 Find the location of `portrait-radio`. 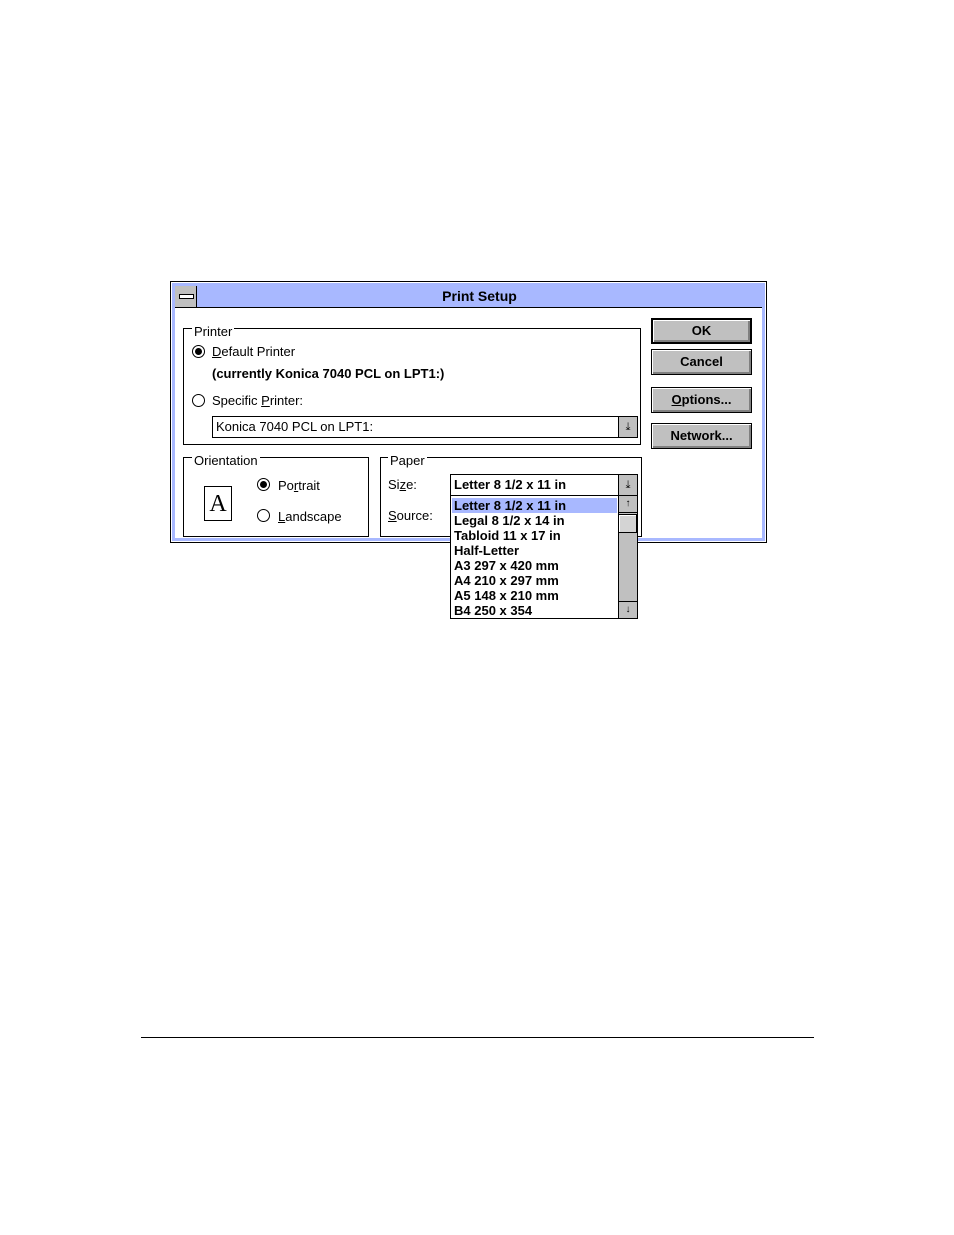

portrait-radio is located at coordinates (263, 484).